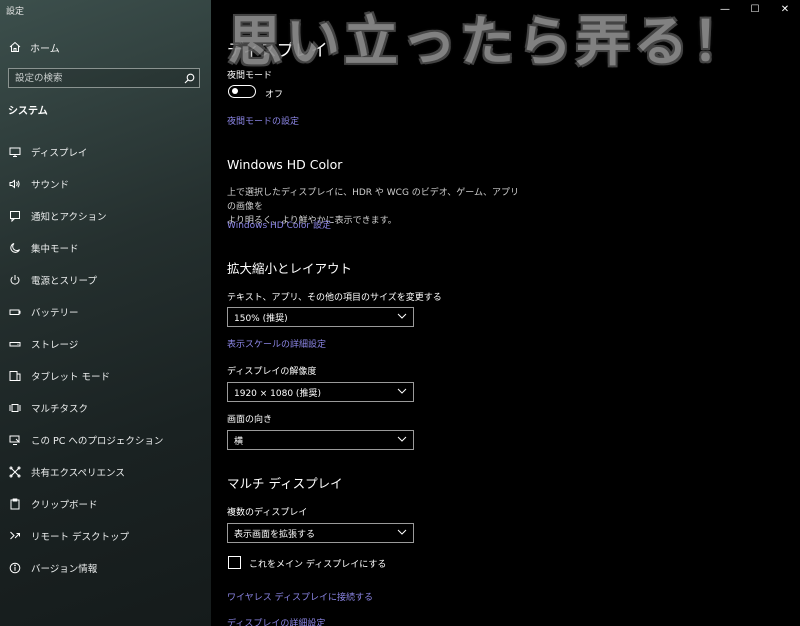 This screenshot has width=800, height=626. Describe the element at coordinates (276, 621) in the screenshot. I see `advanced-display-link: ディスプレイの詳細設定` at that location.